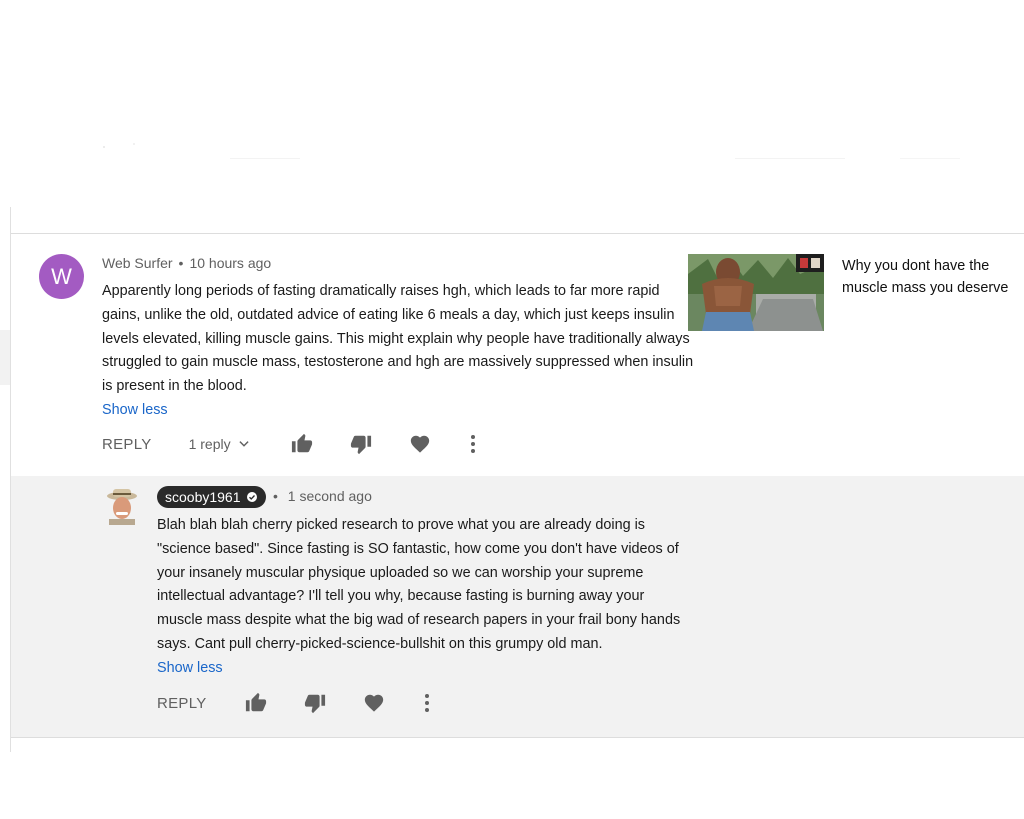 The width and height of the screenshot is (1024, 819). Describe the element at coordinates (137, 263) in the screenshot. I see `comment-author: Web Surfer` at that location.